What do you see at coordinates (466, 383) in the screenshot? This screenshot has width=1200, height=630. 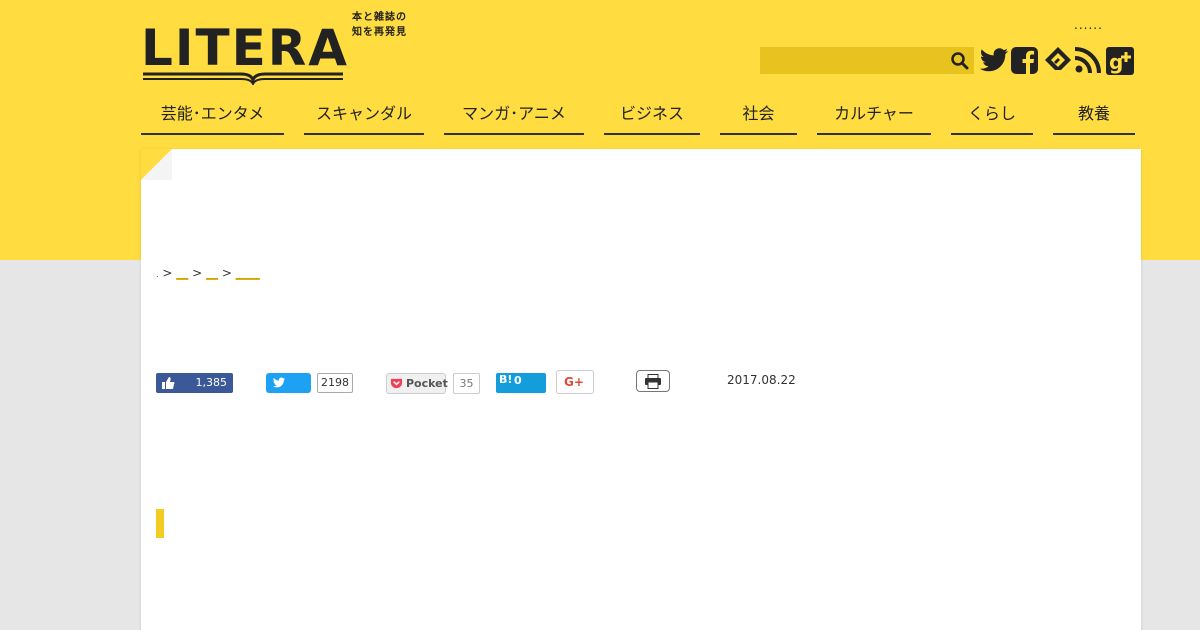 I see `pocket-count: 35` at bounding box center [466, 383].